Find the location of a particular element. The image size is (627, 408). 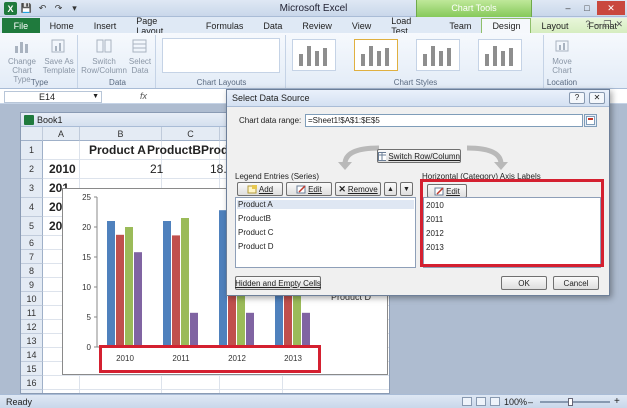

edit-axis-labels-button: Edit is located at coordinates (447, 191).